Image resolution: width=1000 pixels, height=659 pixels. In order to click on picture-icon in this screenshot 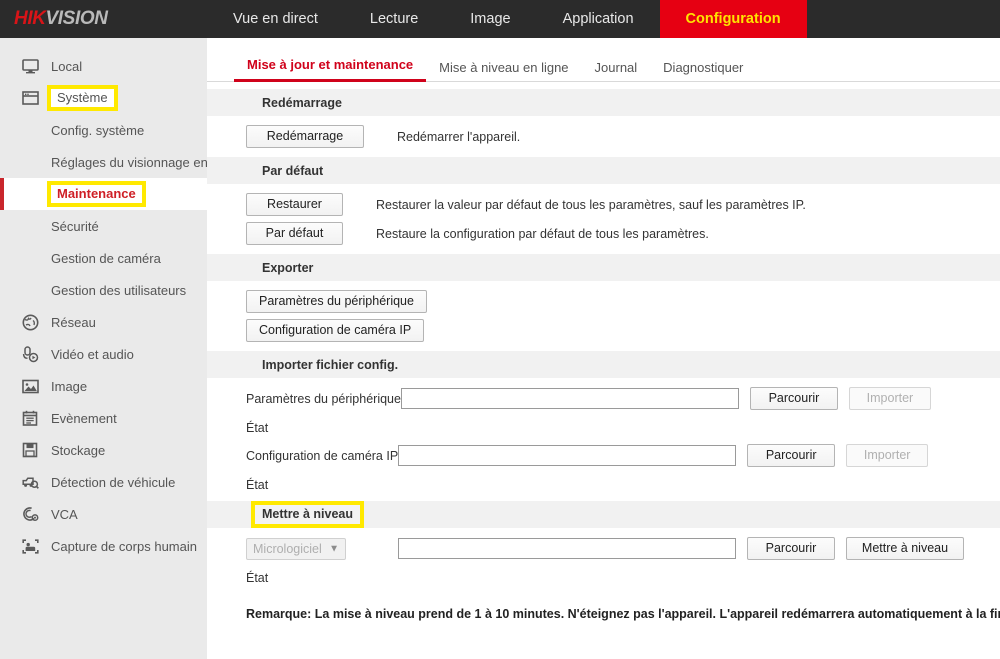, I will do `click(30, 386)`.